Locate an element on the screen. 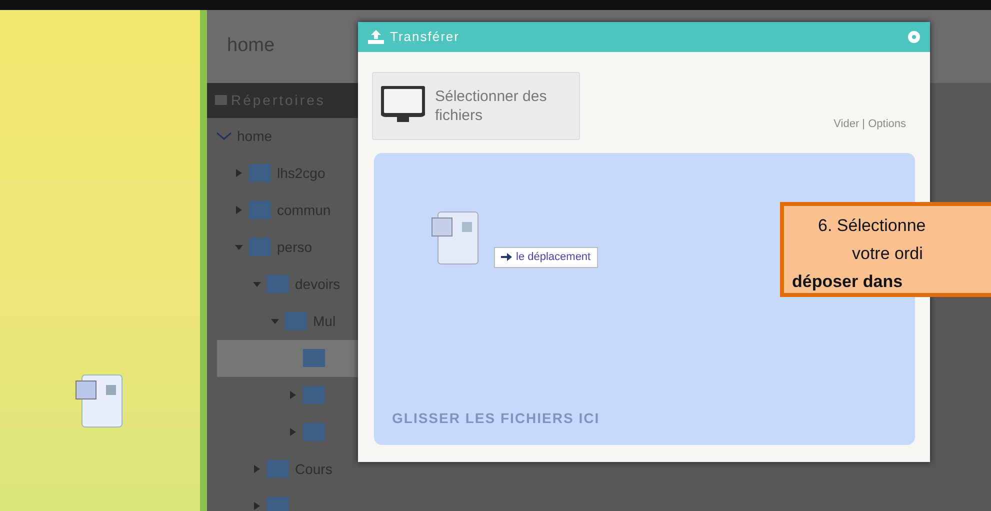 The image size is (991, 511). drag-tooltip: le déplacement is located at coordinates (546, 257).